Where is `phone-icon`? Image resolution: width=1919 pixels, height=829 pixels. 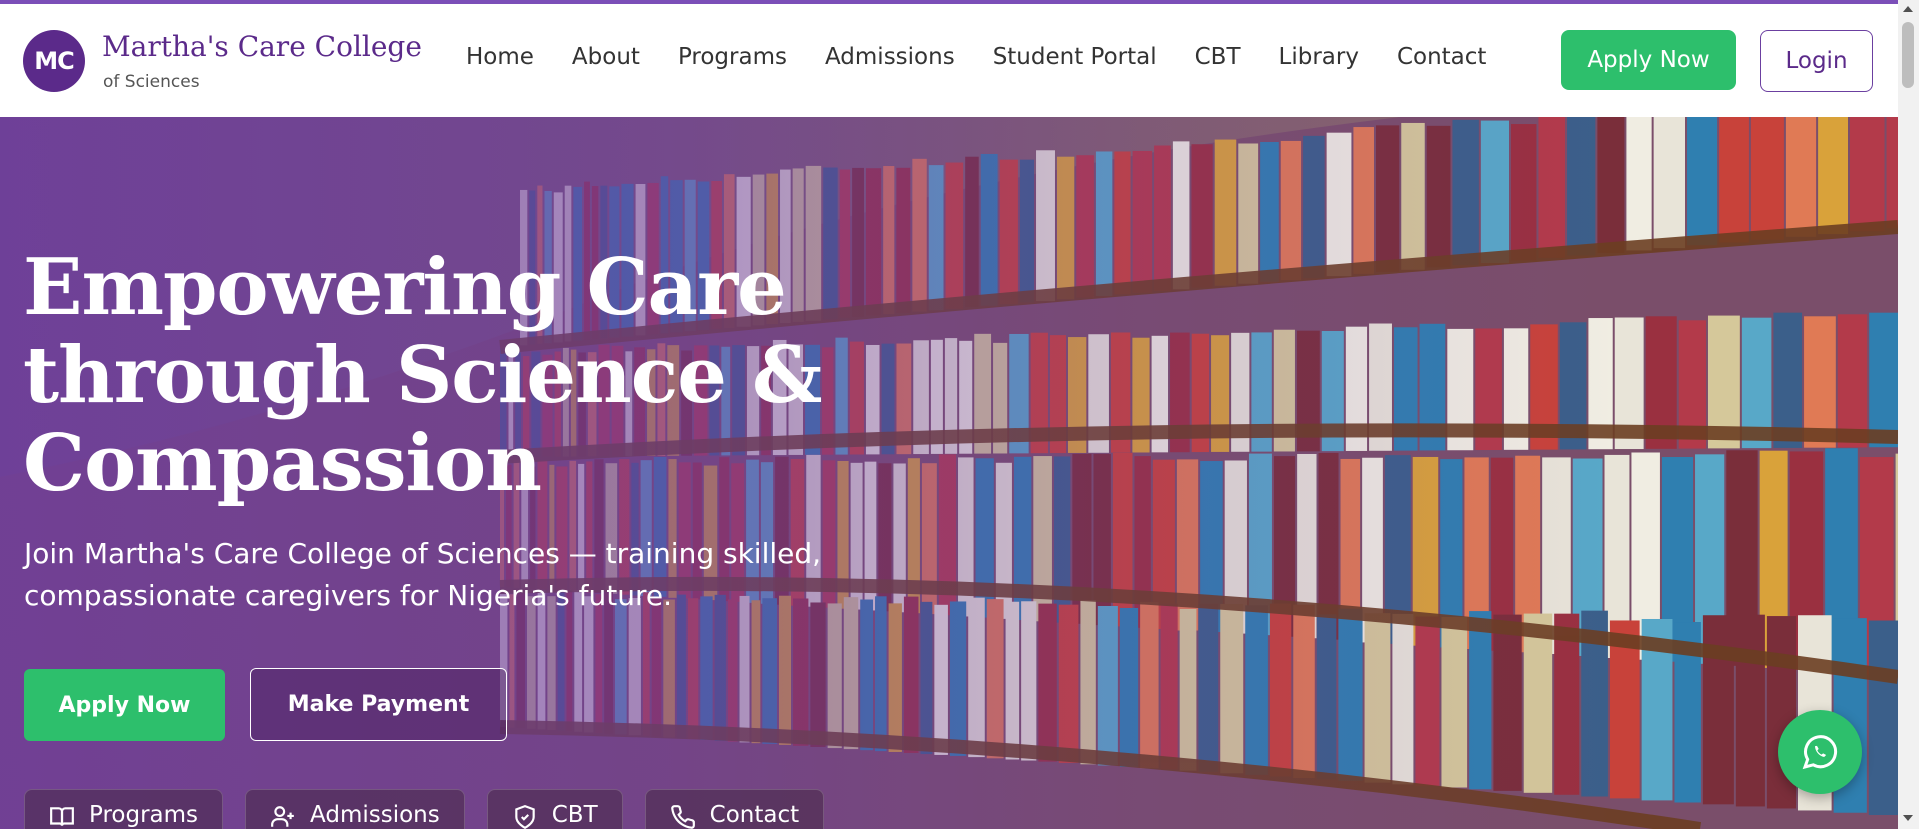
phone-icon is located at coordinates (682, 817).